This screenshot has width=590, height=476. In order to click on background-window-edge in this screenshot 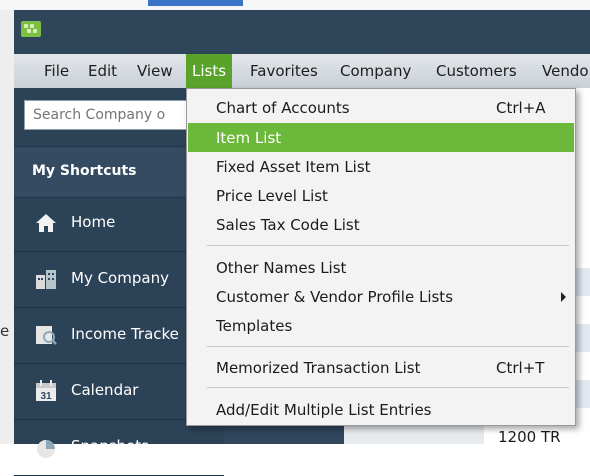, I will do `click(7, 227)`.